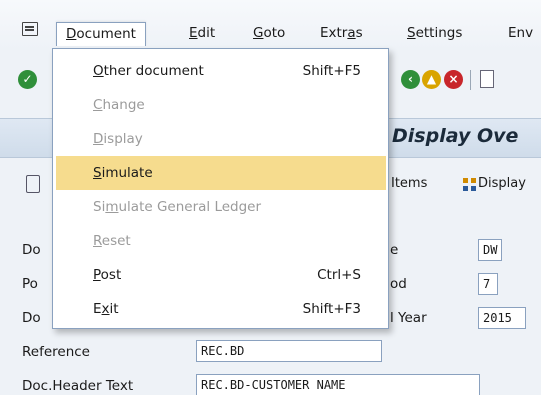  Describe the element at coordinates (338, 384) in the screenshot. I see `doc-header-text-field: REC.BD-CUSTOMER NAME` at that location.